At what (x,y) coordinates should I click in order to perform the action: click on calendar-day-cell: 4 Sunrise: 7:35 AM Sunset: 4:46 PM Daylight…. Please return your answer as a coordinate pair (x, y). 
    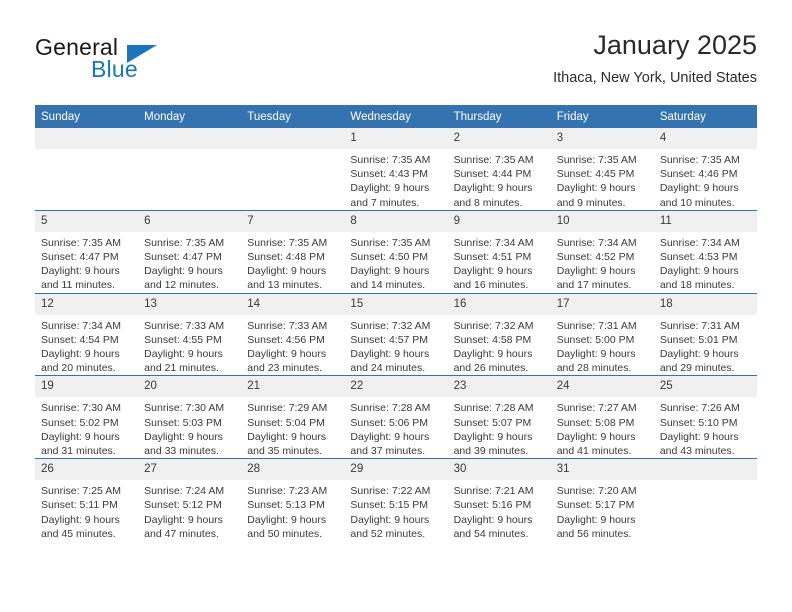
    Looking at the image, I should click on (705, 169).